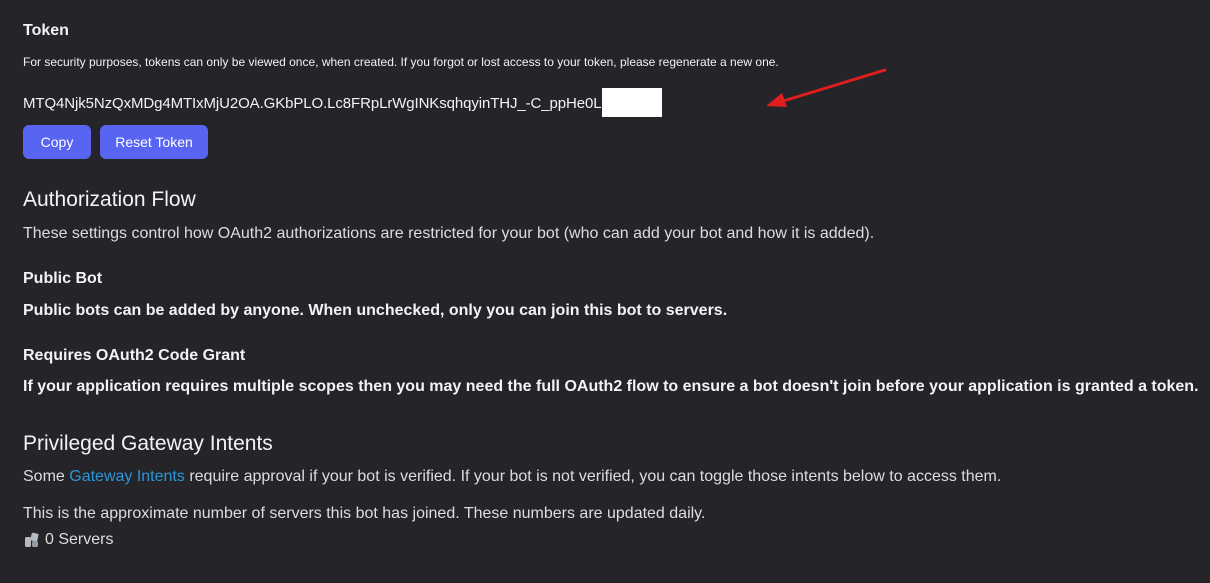 Image resolution: width=1210 pixels, height=583 pixels. What do you see at coordinates (57, 142) in the screenshot?
I see `copy-button: Copy` at bounding box center [57, 142].